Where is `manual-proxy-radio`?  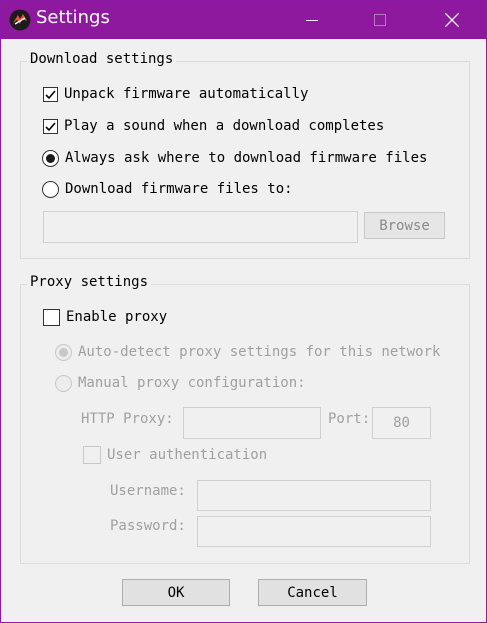 manual-proxy-radio is located at coordinates (63, 383).